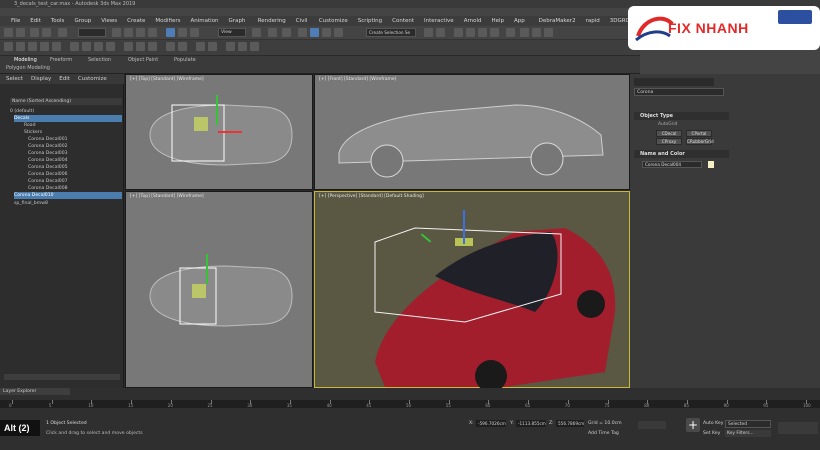  What do you see at coordinates (470, 32) in the screenshot?
I see `layer-explorer-toggle-icon` at bounding box center [470, 32].